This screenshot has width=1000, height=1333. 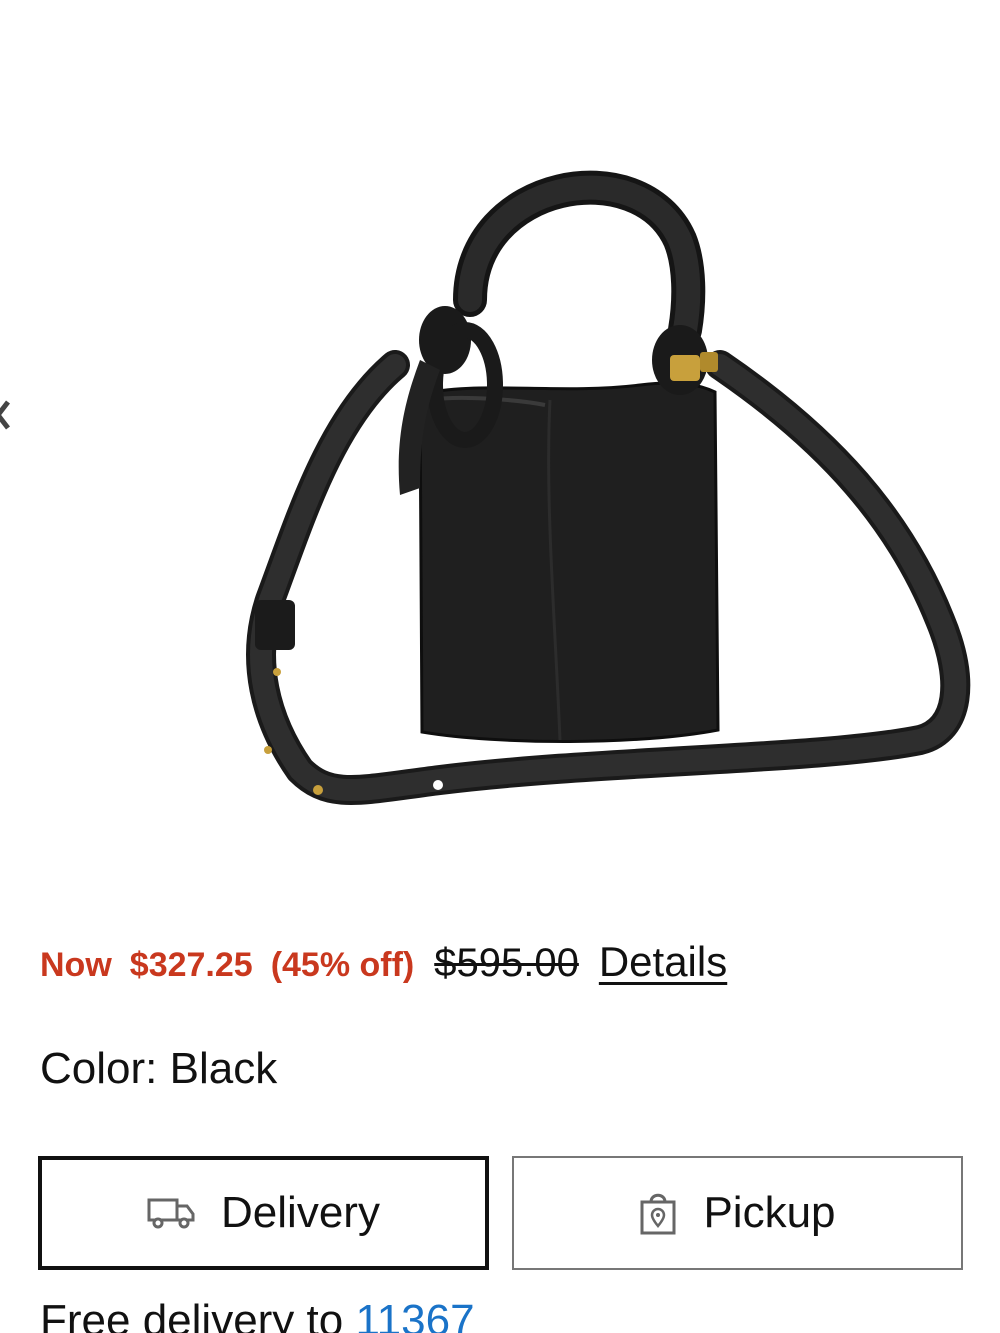 What do you see at coordinates (159, 1068) in the screenshot?
I see `selected-color: Color: Black` at bounding box center [159, 1068].